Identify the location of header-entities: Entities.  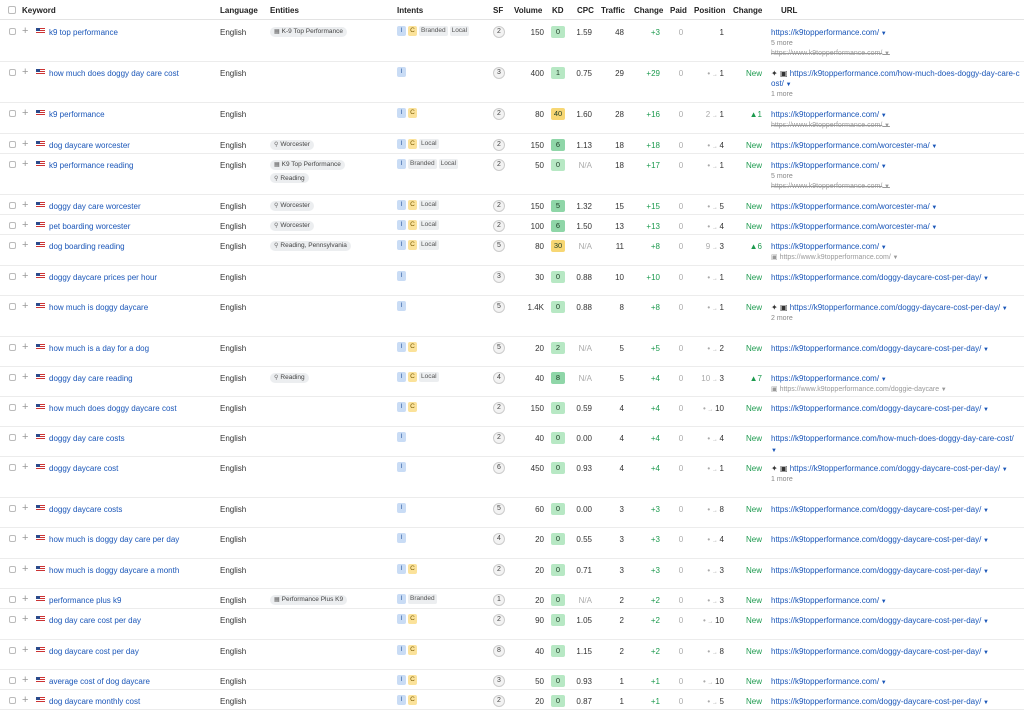
(284, 10).